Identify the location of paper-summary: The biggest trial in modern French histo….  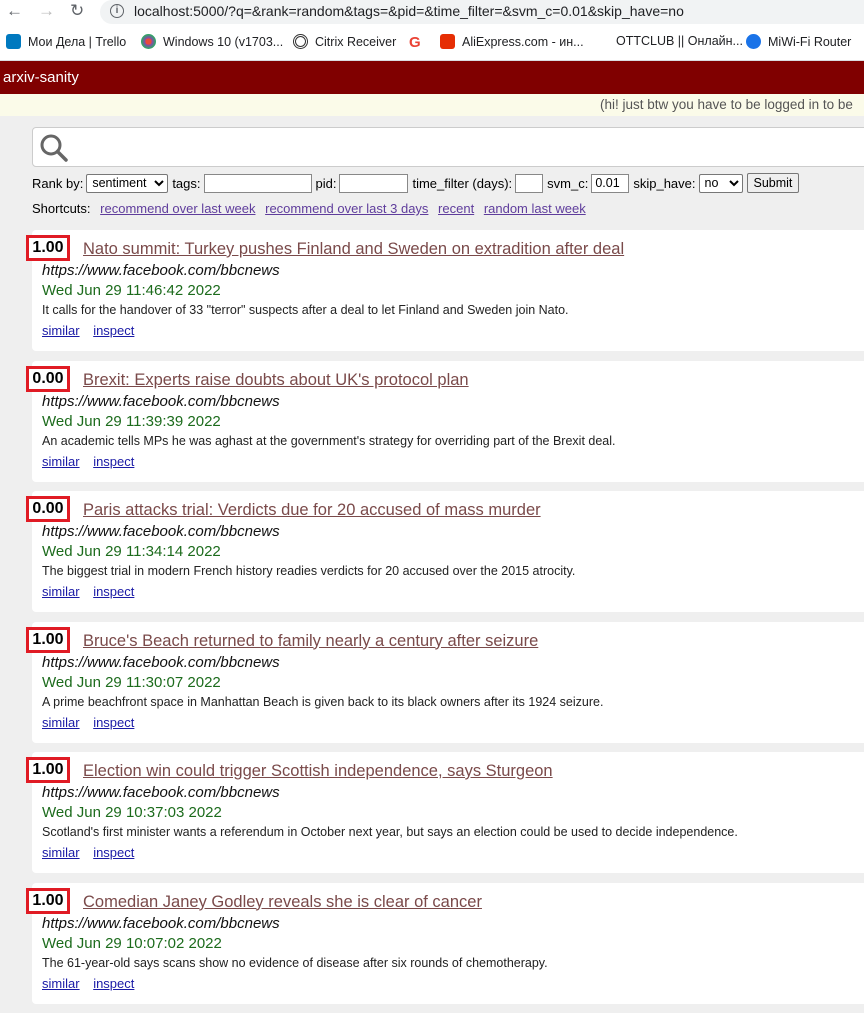
(309, 571).